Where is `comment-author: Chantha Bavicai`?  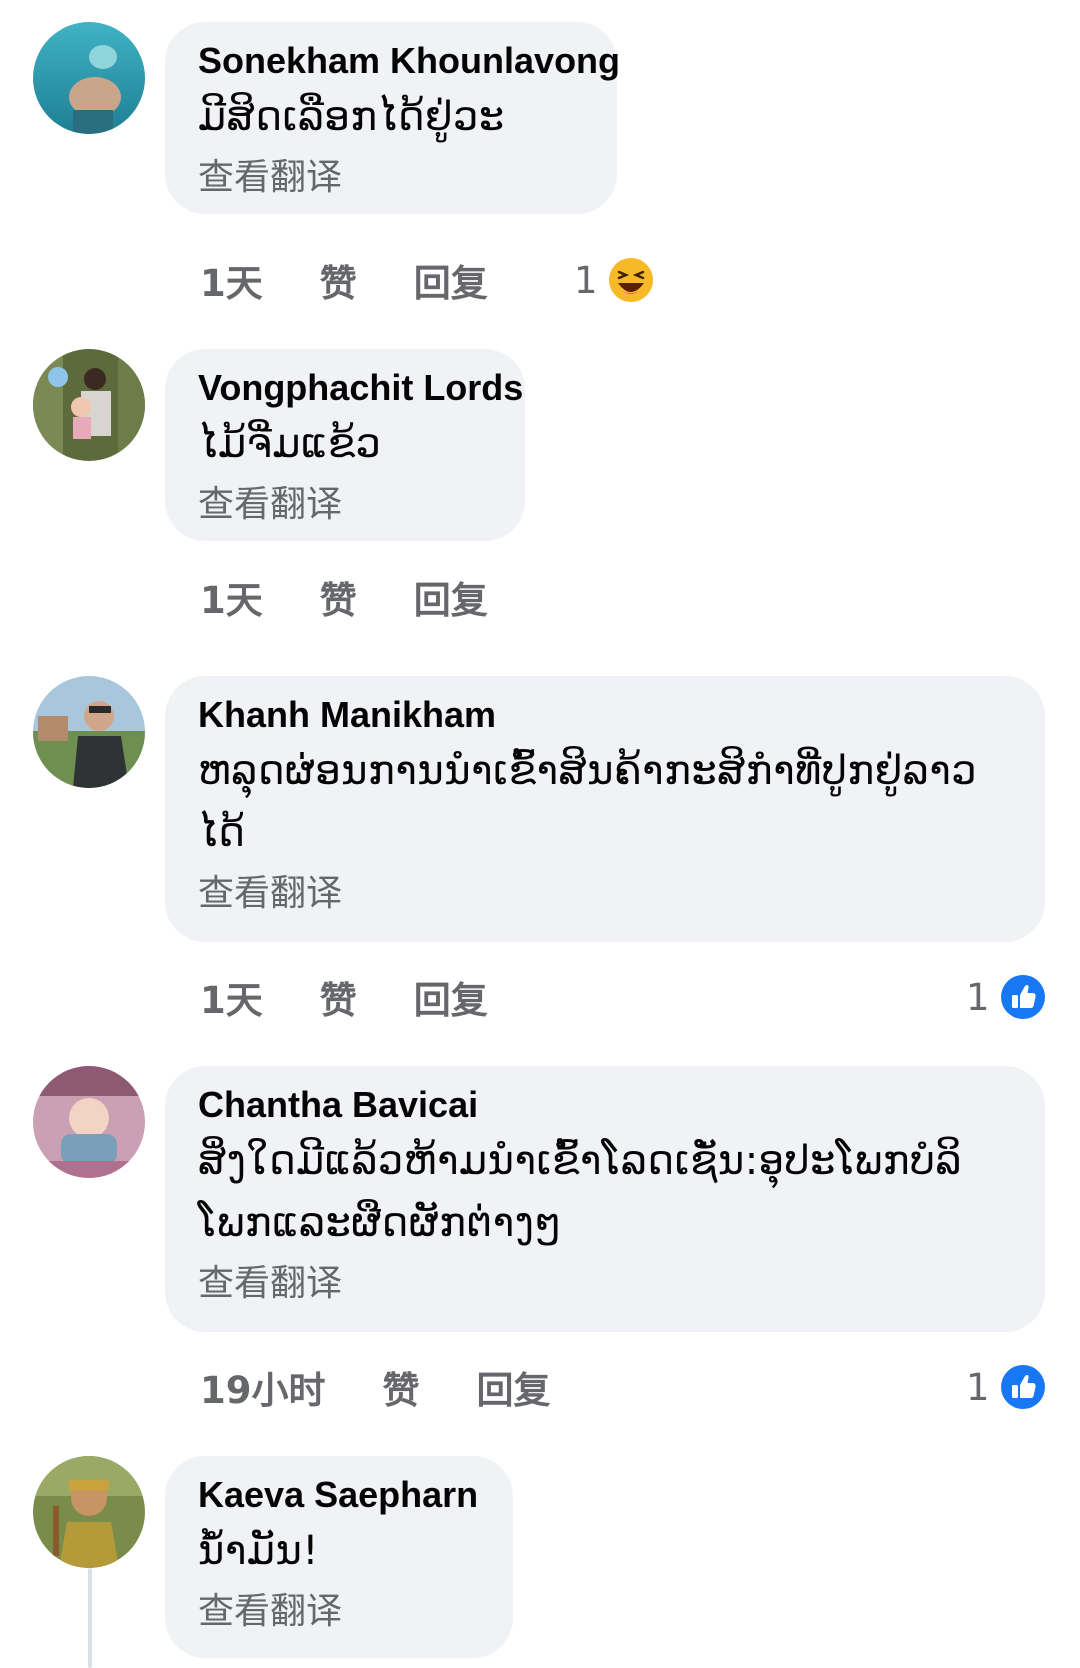 comment-author: Chantha Bavicai is located at coordinates (603, 1105).